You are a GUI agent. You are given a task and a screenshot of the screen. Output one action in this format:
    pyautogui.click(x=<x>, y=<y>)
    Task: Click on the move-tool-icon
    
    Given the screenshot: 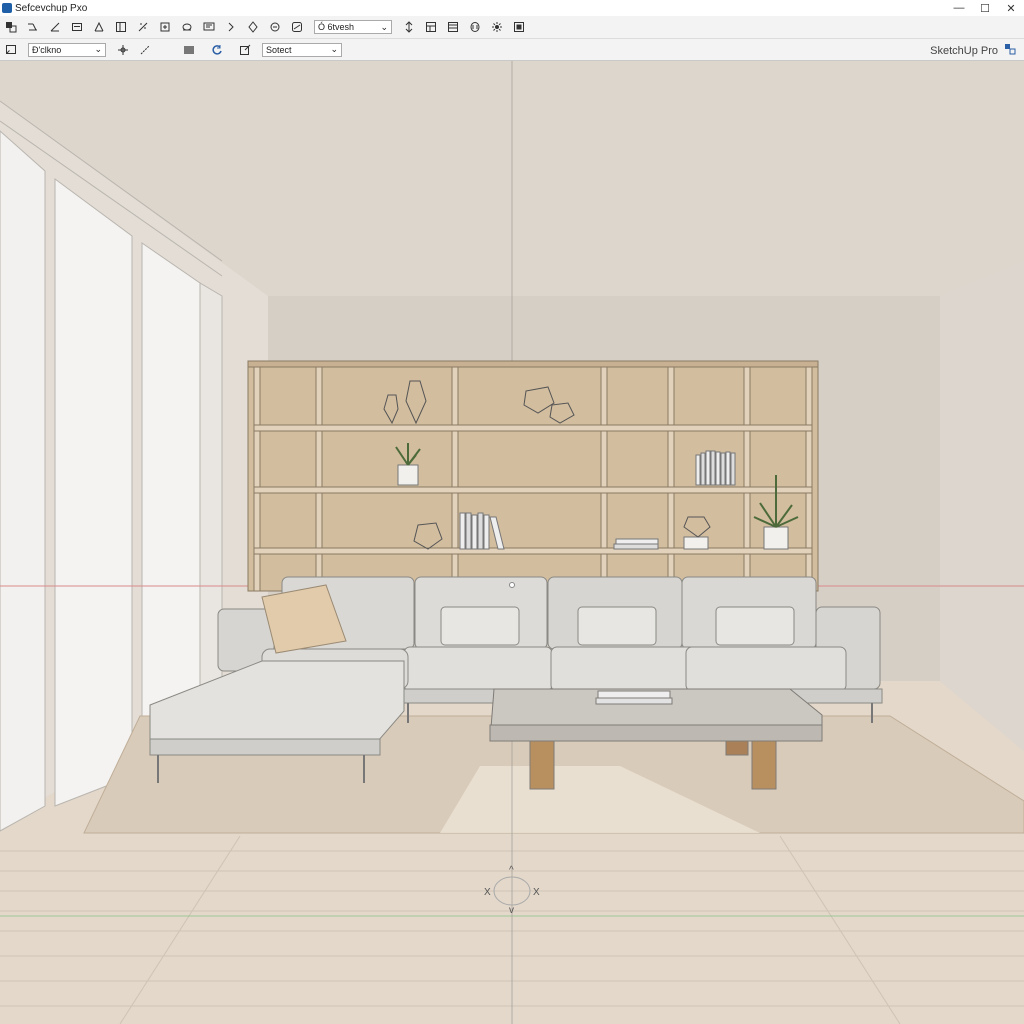 What is the action you would take?
    pyautogui.click(x=409, y=27)
    